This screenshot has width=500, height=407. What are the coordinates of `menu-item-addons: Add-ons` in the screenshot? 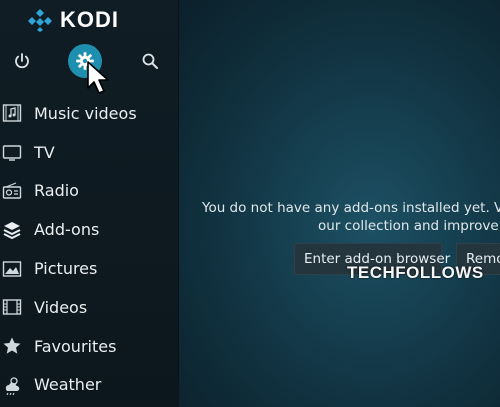 It's located at (89, 229).